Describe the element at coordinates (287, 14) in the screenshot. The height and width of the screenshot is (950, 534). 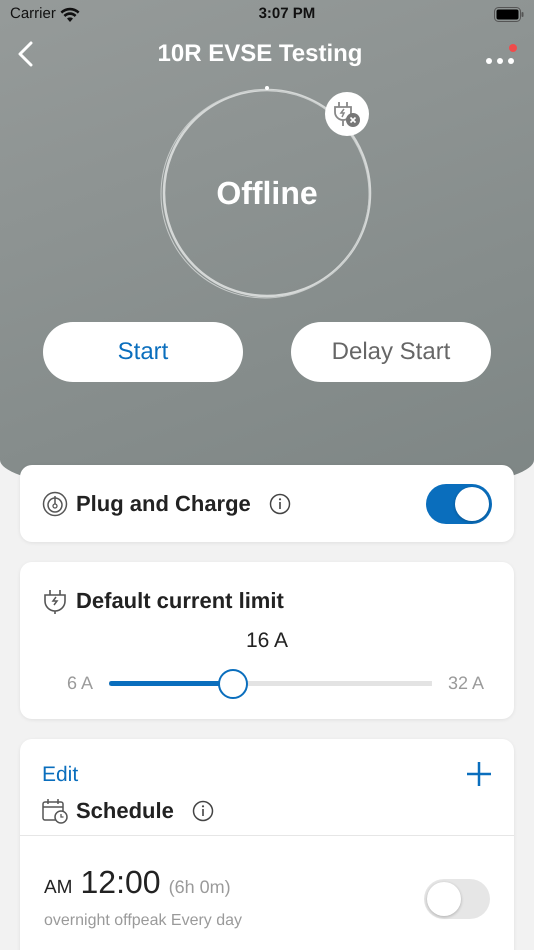
I see `status-time: 3:07 PM` at that location.